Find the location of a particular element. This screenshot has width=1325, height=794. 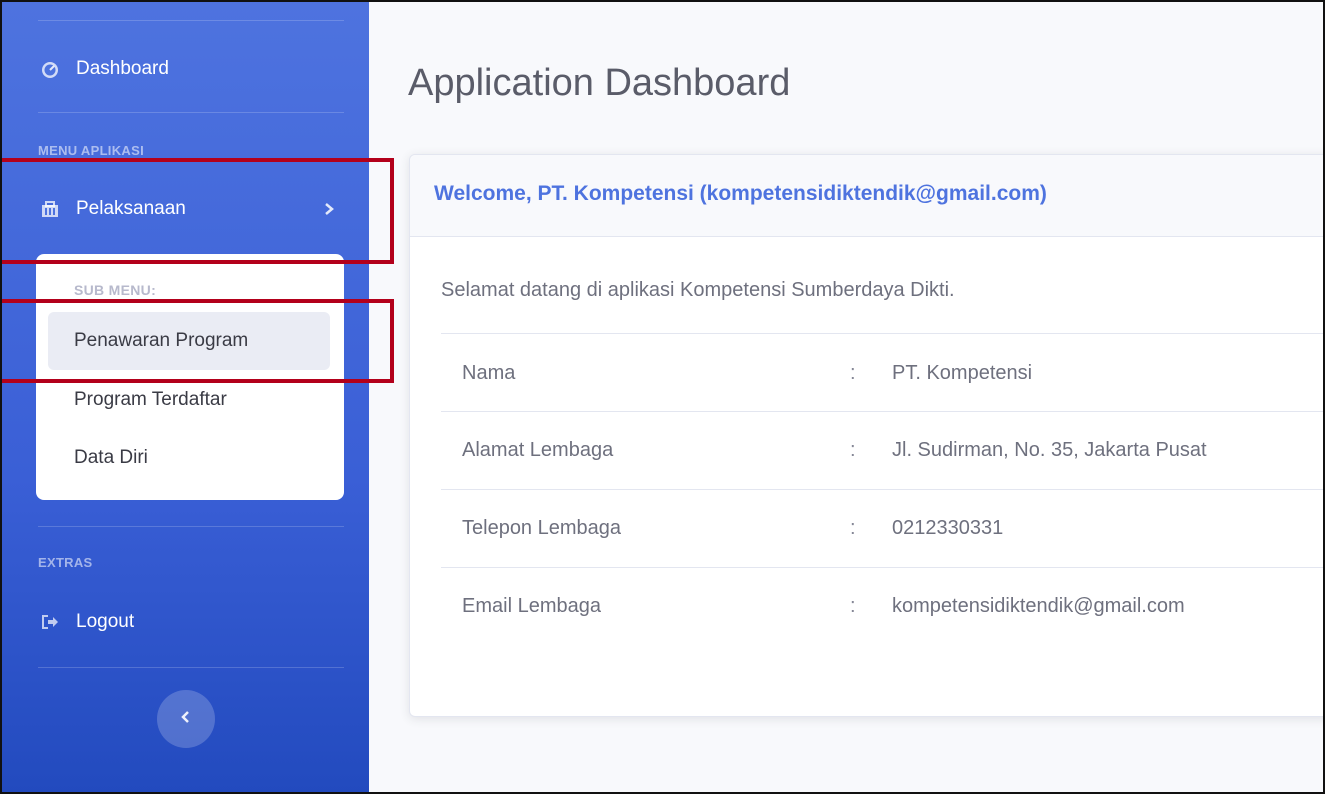

sidebar-toggle-button is located at coordinates (186, 719).